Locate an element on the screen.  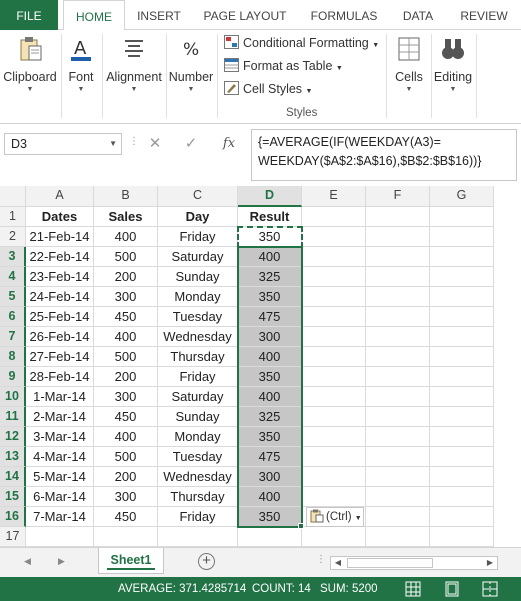
cell-e3 is located at coordinates (334, 257).